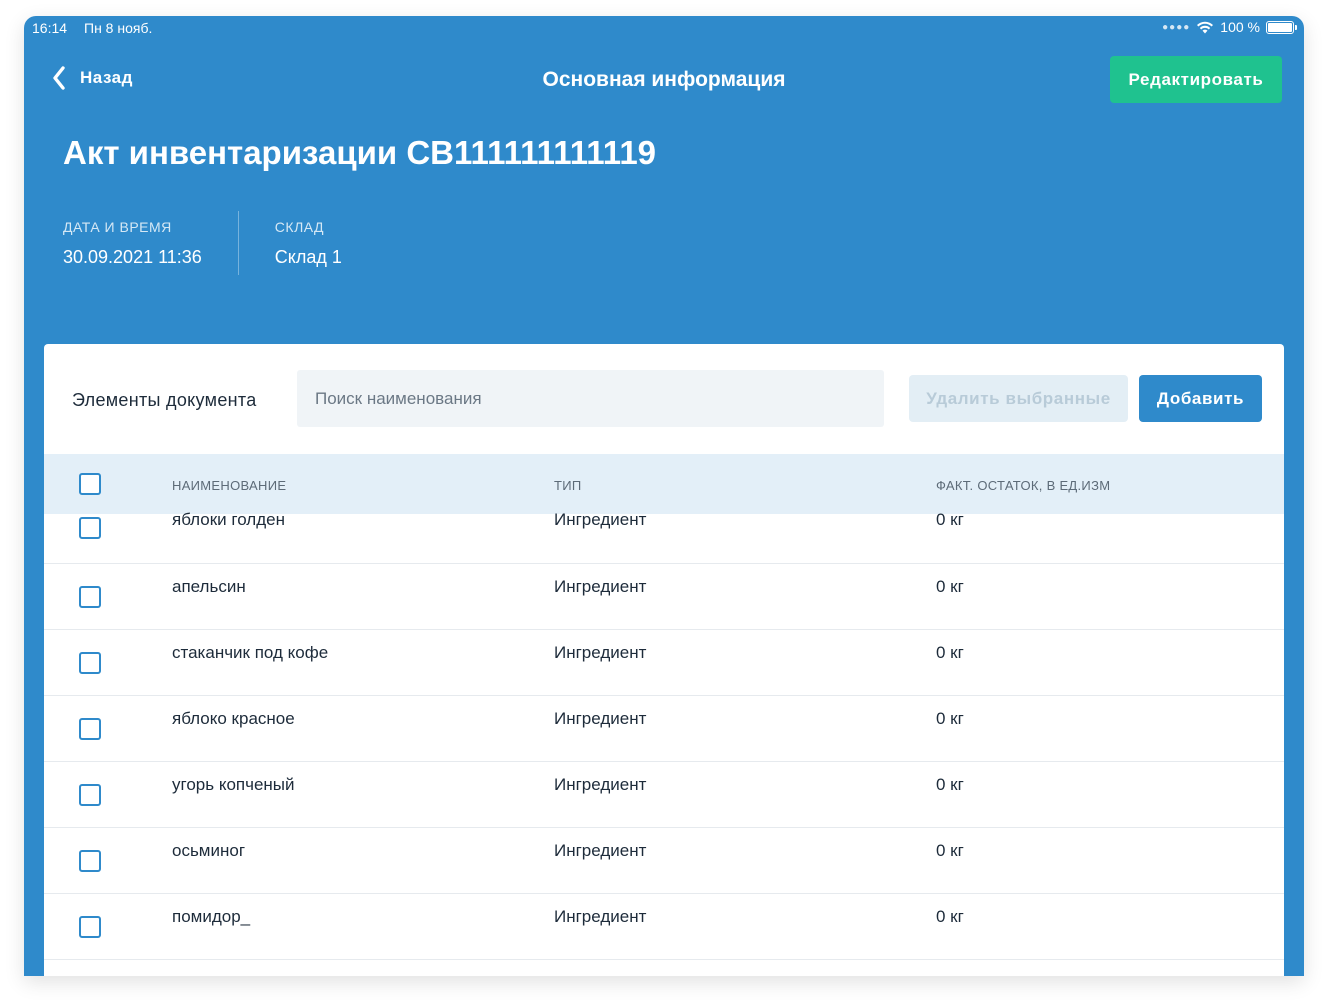 The height and width of the screenshot is (1008, 1328). Describe the element at coordinates (117, 227) in the screenshot. I see `meta-datetime-label: ДАТА И ВРЕМЯ` at that location.